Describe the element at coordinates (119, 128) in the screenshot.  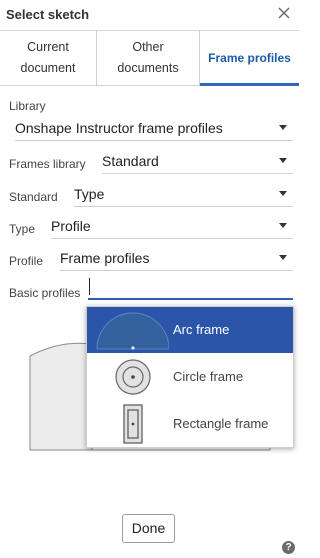
I see `library-value: Onshape Instructor frame profiles` at that location.